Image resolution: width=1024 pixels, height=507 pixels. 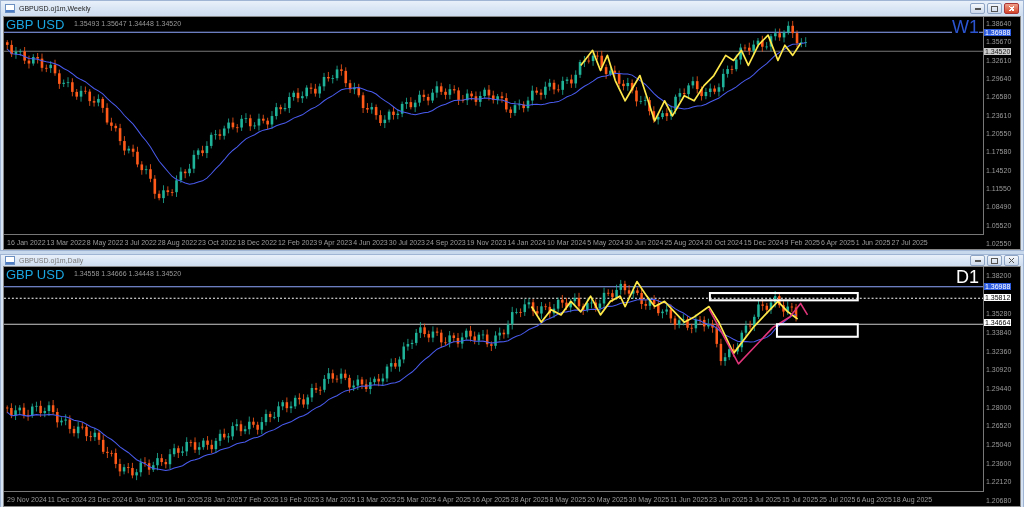 I want to click on timeframe-label: W1, so click(x=965, y=27).